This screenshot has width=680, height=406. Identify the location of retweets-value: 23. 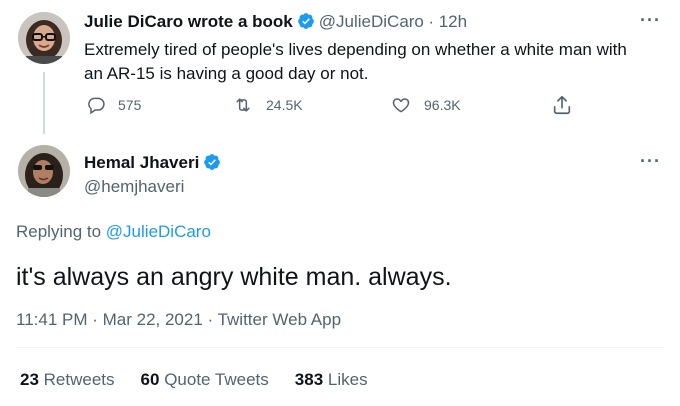
(29, 379).